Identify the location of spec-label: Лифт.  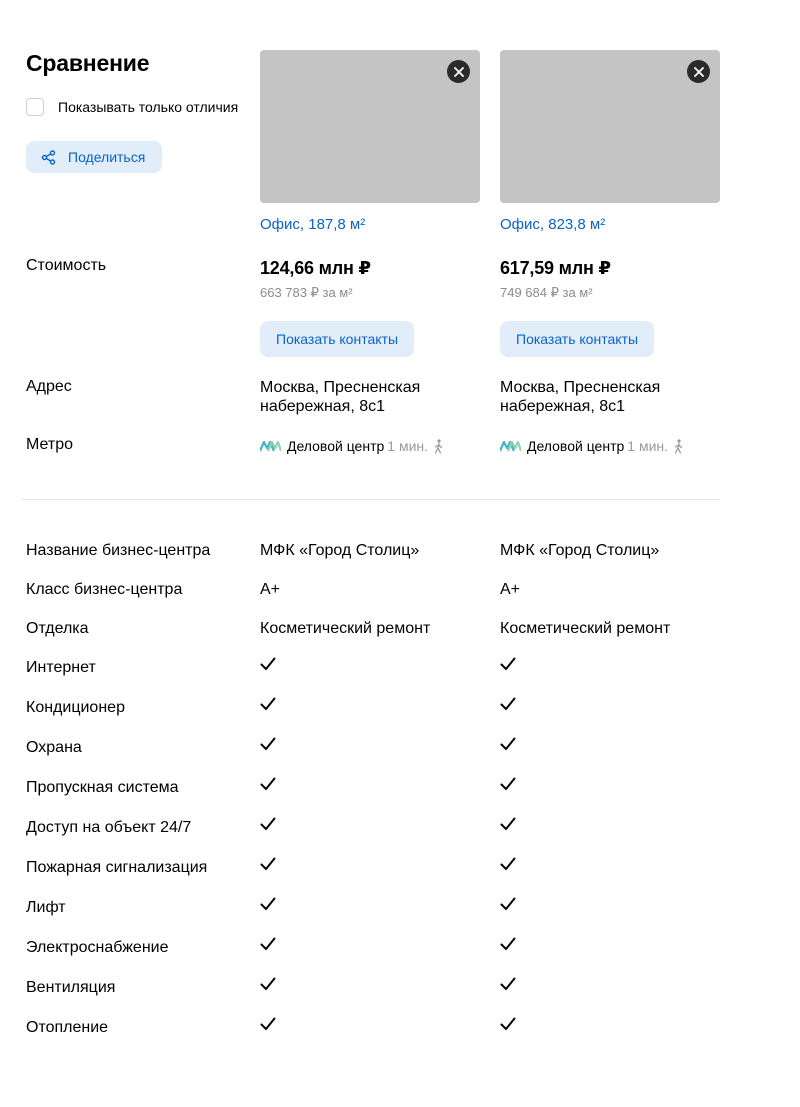
(46, 907).